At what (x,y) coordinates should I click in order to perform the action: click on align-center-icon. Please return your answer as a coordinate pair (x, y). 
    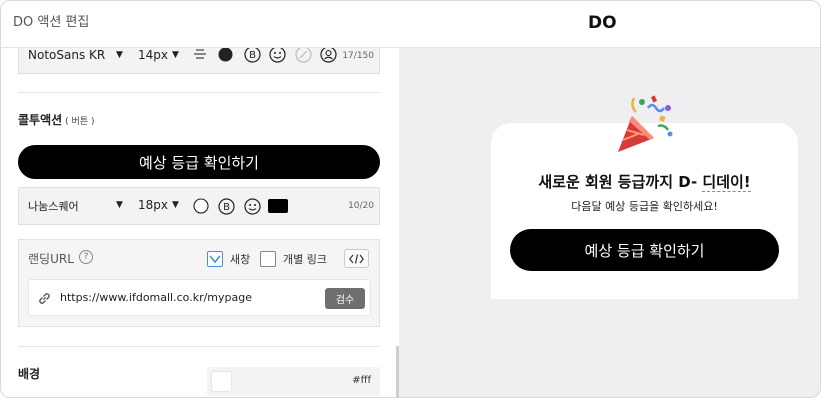
    Looking at the image, I should click on (200, 54).